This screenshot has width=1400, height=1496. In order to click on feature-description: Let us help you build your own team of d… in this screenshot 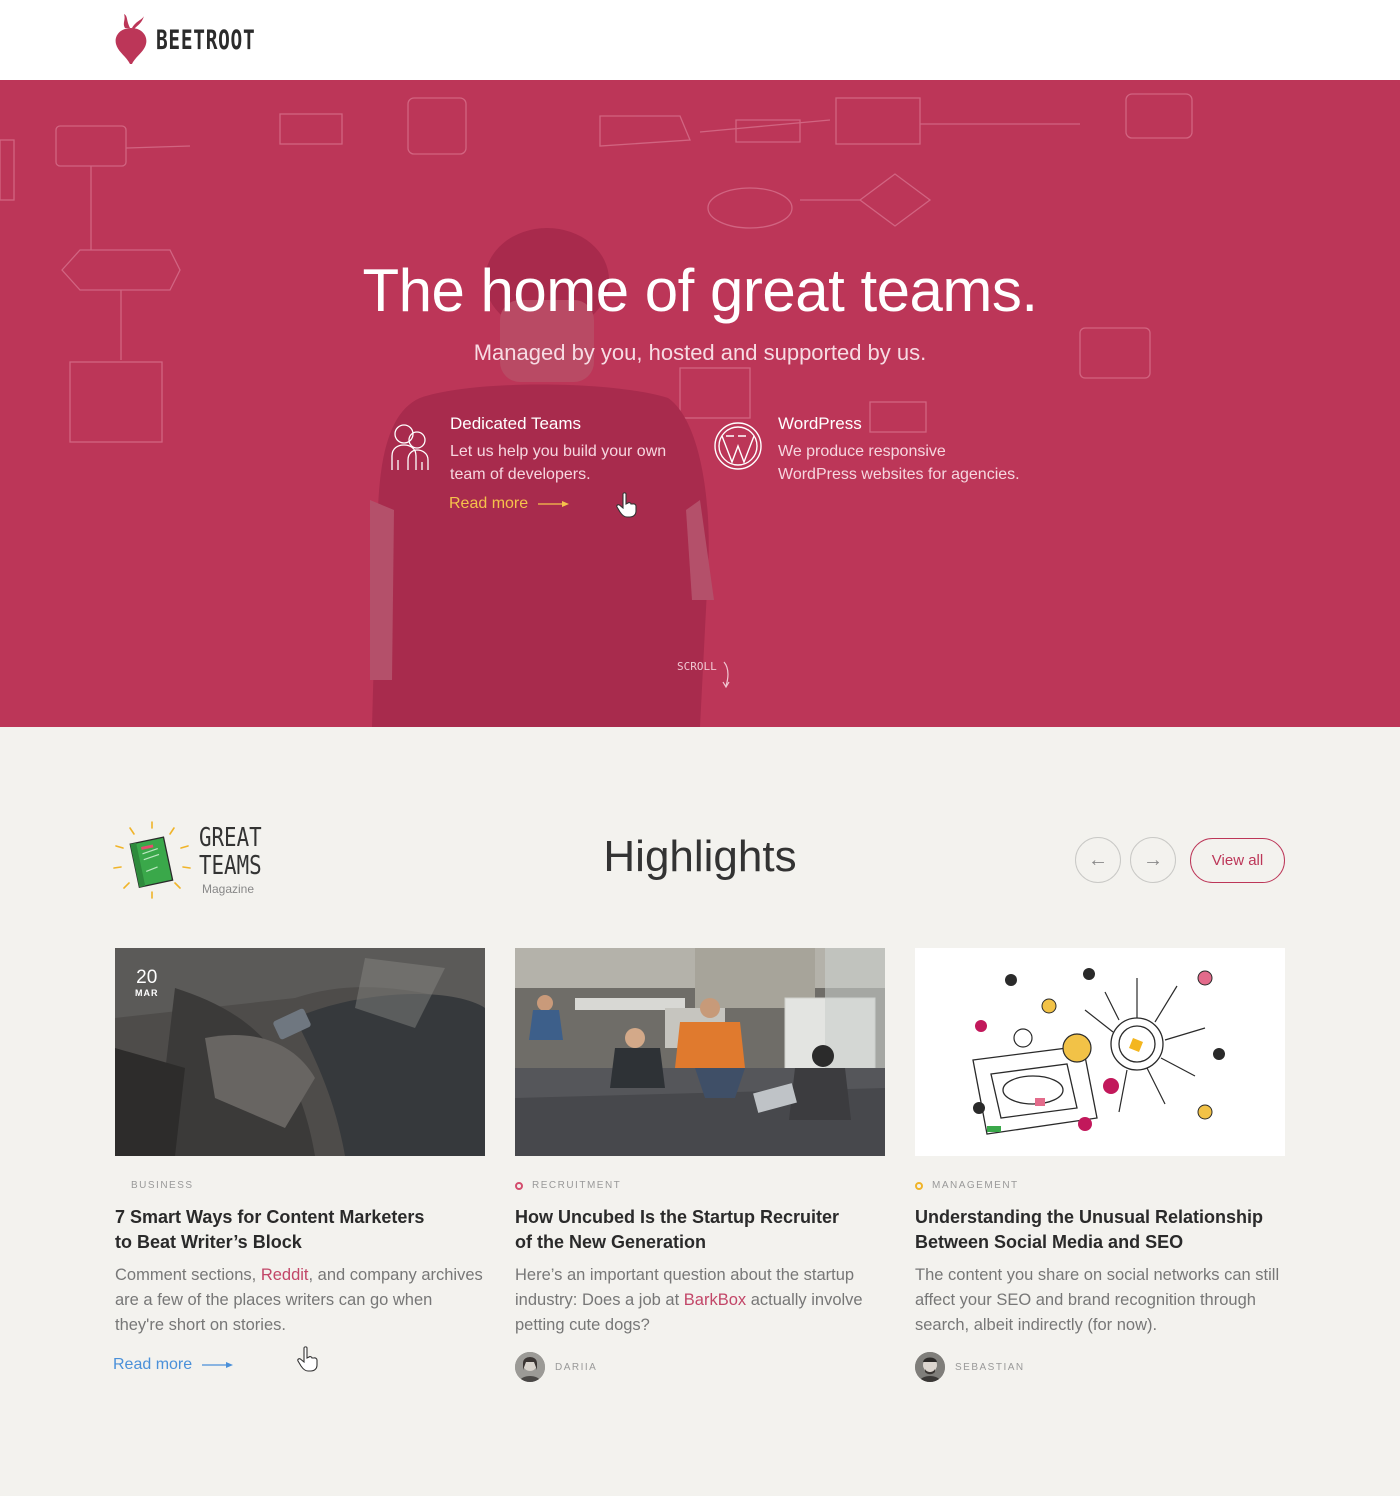, I will do `click(558, 463)`.